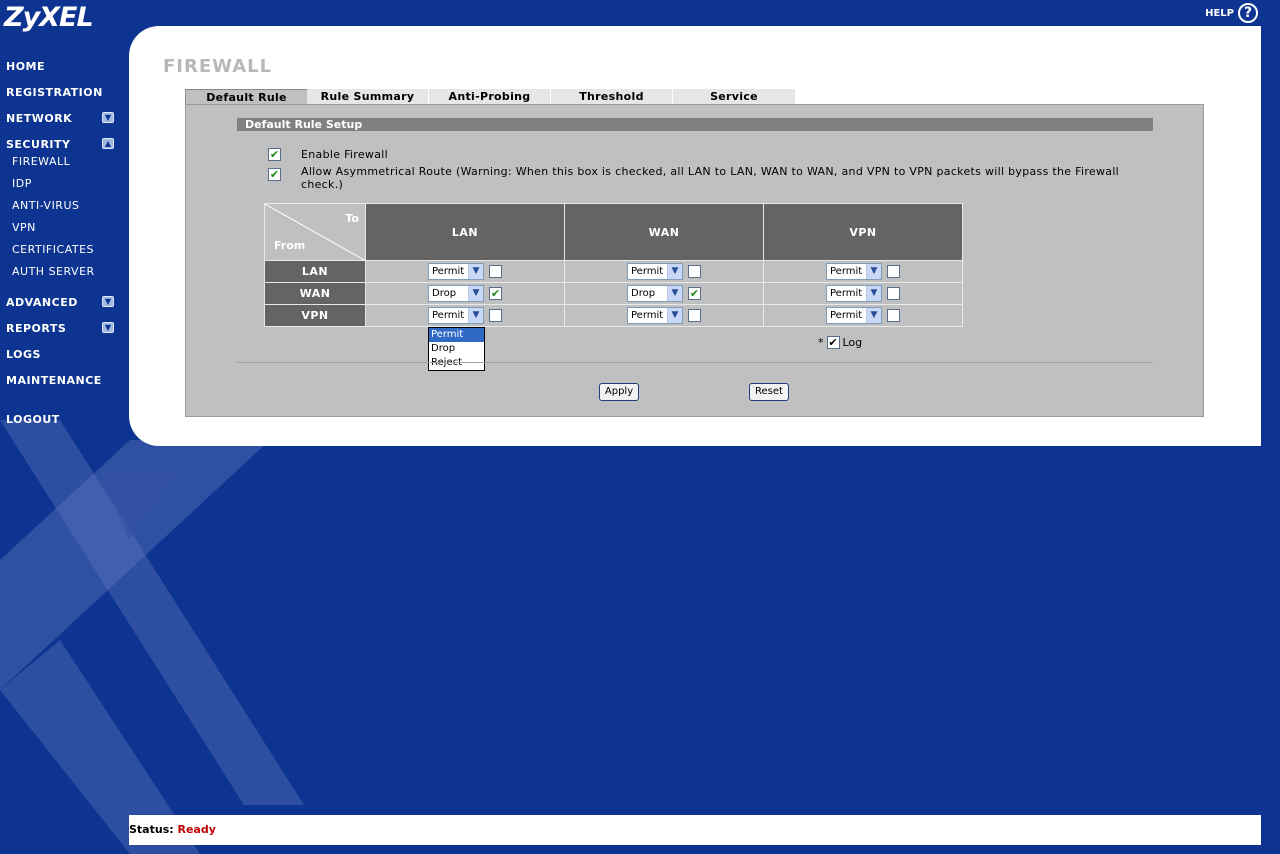 Image resolution: width=1280 pixels, height=854 pixels. Describe the element at coordinates (368, 96) in the screenshot. I see `tab-rule-summary: Rule Summary` at that location.